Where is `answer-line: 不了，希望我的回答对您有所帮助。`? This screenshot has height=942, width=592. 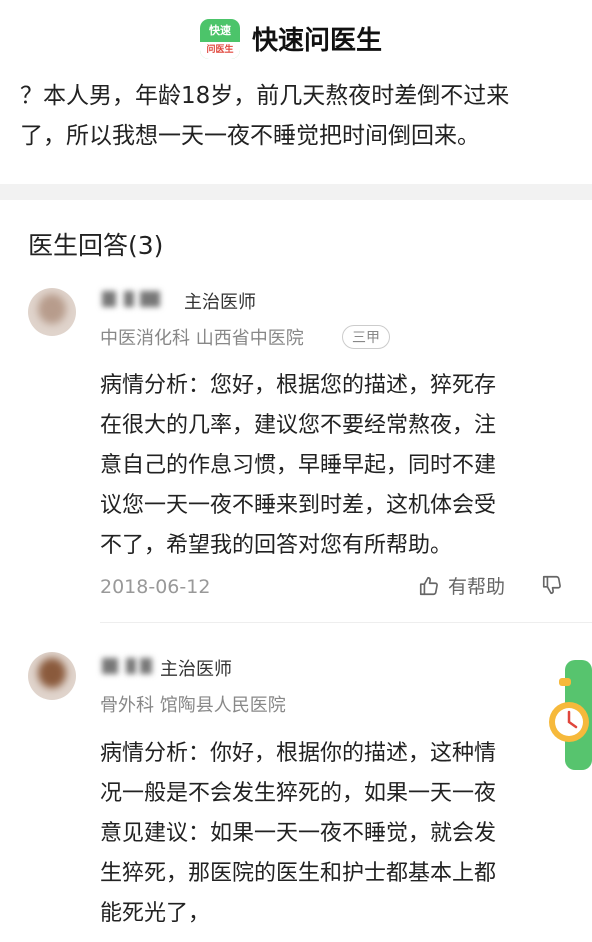
answer-line: 不了，希望我的回答对您有所帮助。 is located at coordinates (276, 545).